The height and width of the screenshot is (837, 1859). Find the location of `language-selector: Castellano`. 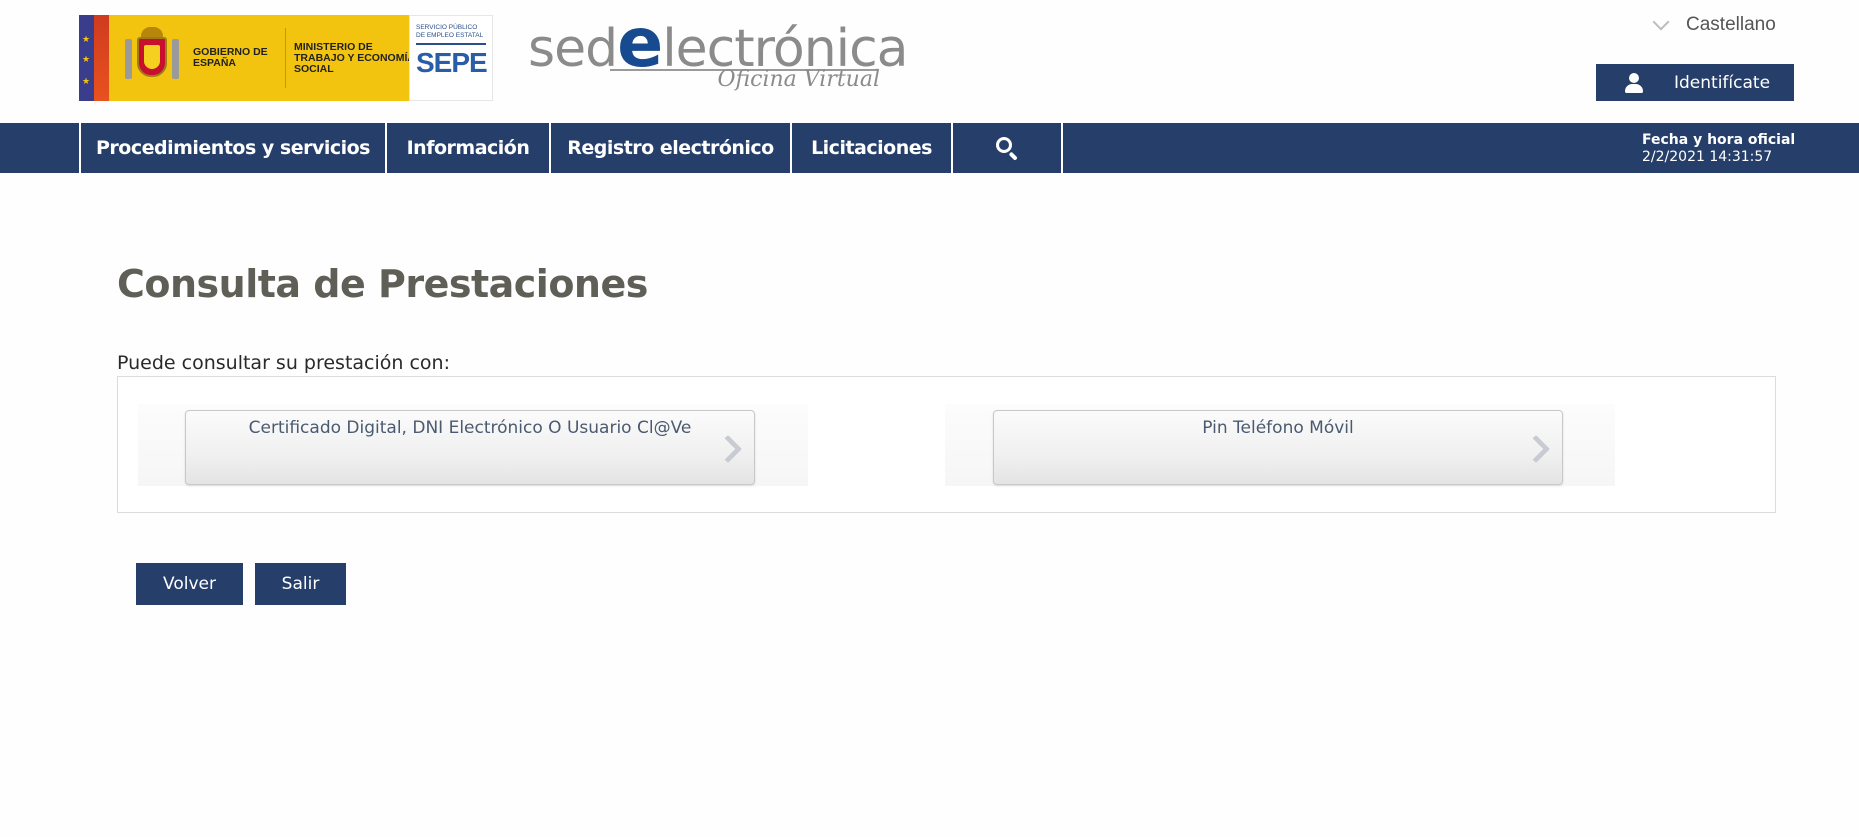

language-selector: Castellano is located at coordinates (1713, 25).